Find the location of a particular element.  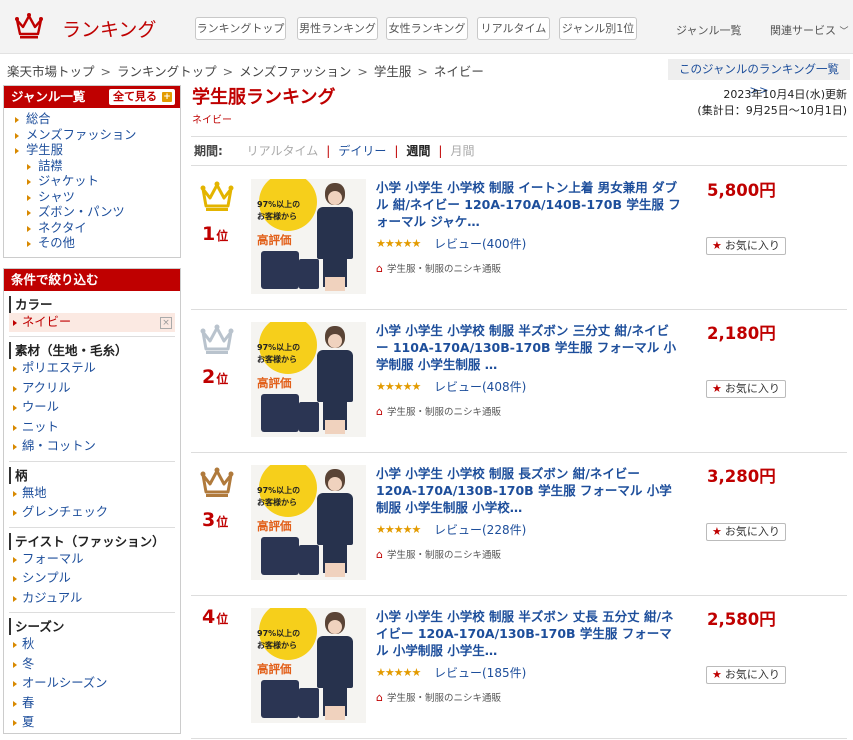

filter-item: 秋 is located at coordinates (92, 645).